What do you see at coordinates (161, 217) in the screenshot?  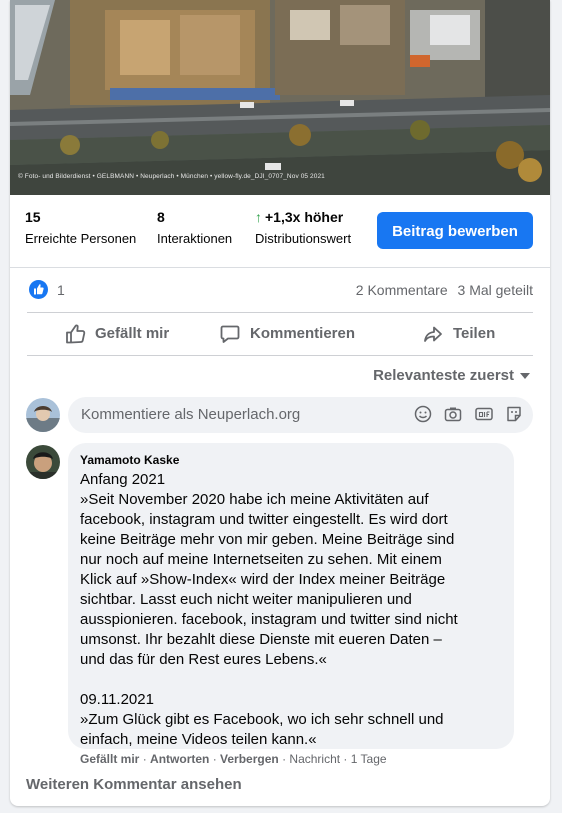 I see `interactions-value: 8` at bounding box center [161, 217].